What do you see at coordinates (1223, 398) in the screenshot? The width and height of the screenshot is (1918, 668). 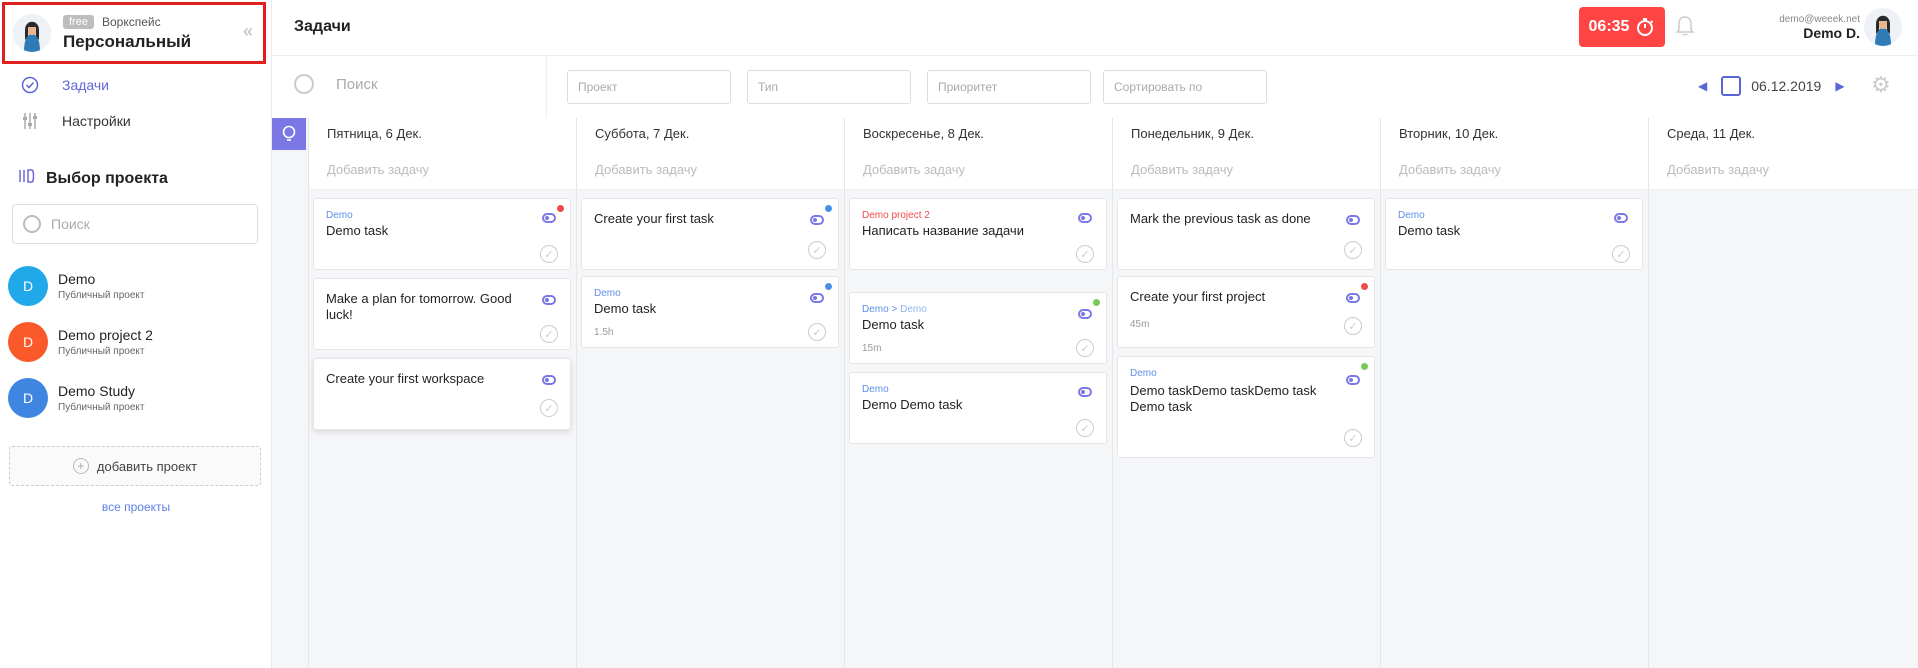 I see `task-title: Demo taskDemo taskDemo task Demo task` at bounding box center [1223, 398].